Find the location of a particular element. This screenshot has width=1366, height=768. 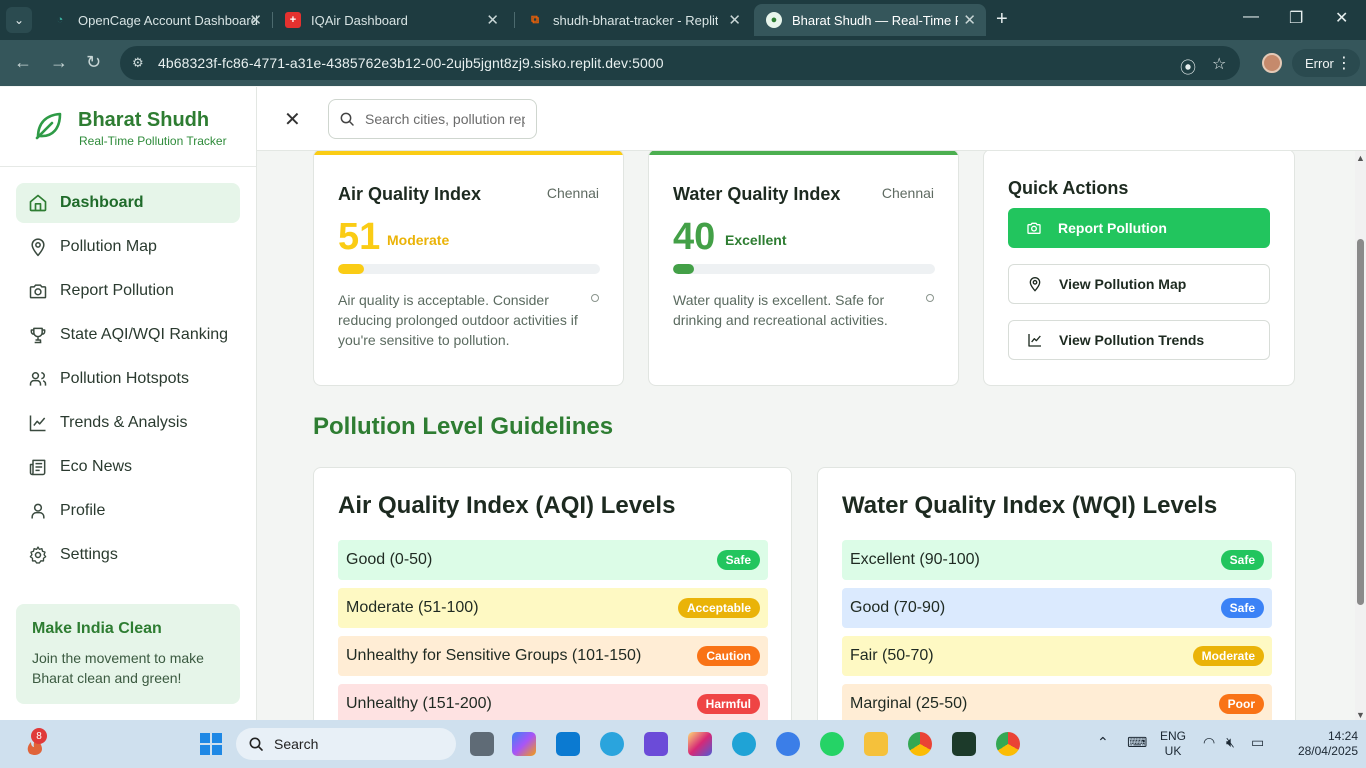

browser-tab-opencage: ◔ OpenCage Account Dashboard ✕ is located at coordinates (156, 20).